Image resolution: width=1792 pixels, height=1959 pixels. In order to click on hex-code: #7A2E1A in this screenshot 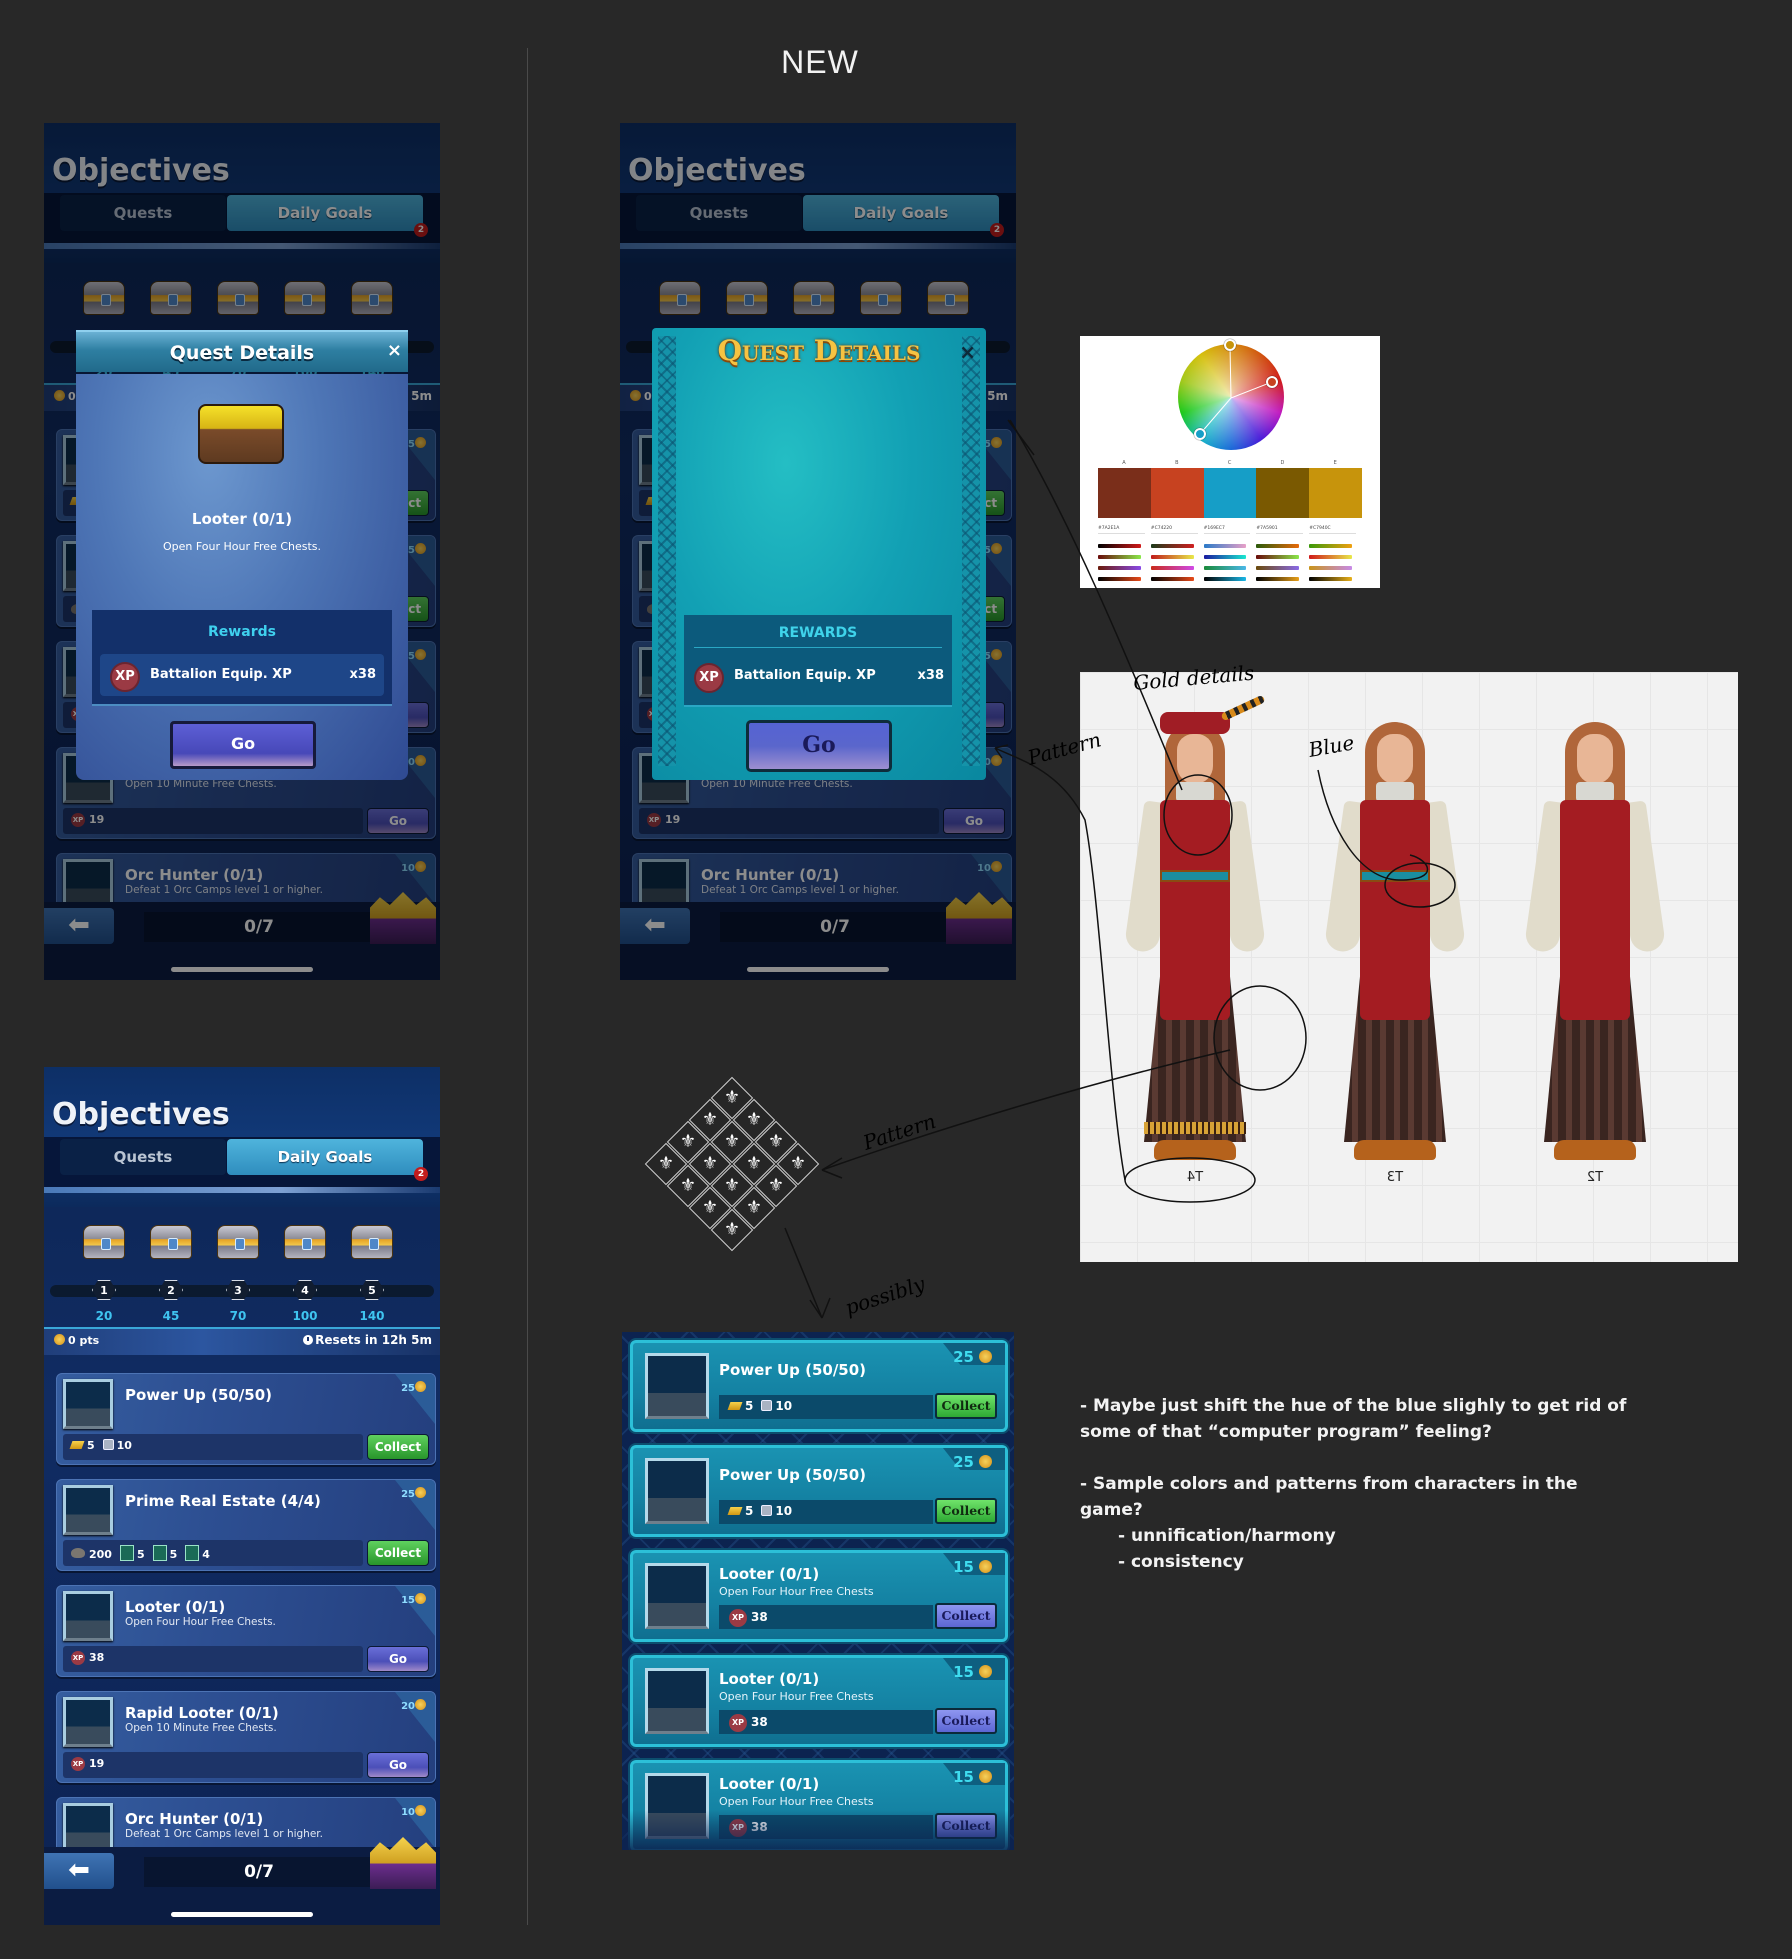, I will do `click(1121, 530)`.